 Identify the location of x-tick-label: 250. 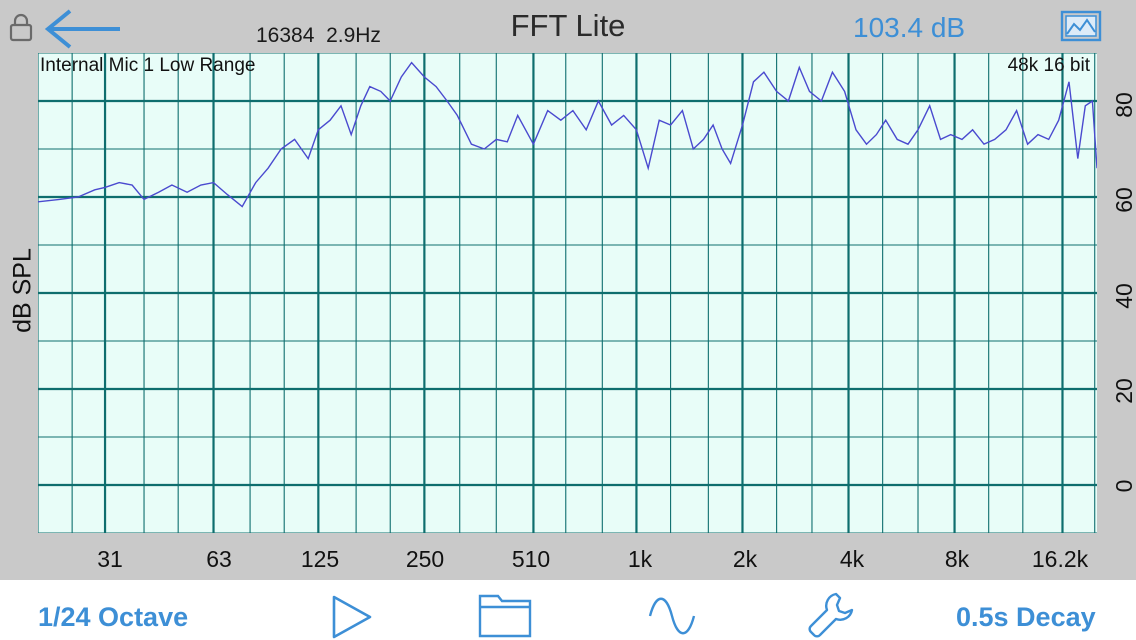
(425, 559).